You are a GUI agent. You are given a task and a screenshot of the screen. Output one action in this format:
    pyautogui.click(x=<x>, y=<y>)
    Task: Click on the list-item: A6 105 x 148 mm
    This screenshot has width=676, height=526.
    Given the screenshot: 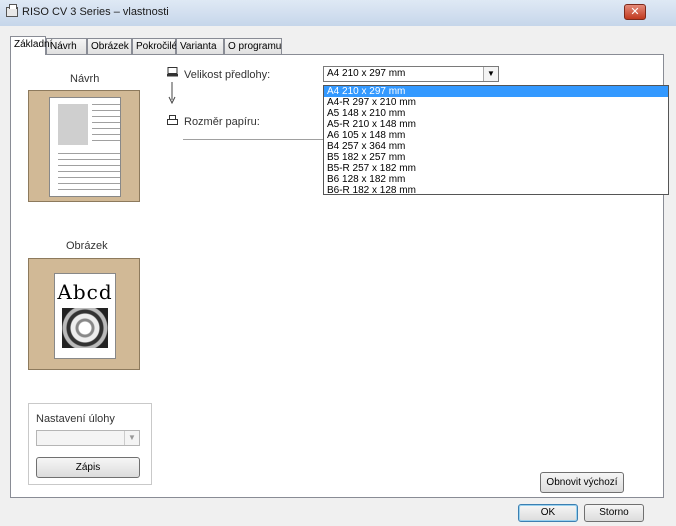 What is the action you would take?
    pyautogui.click(x=496, y=135)
    